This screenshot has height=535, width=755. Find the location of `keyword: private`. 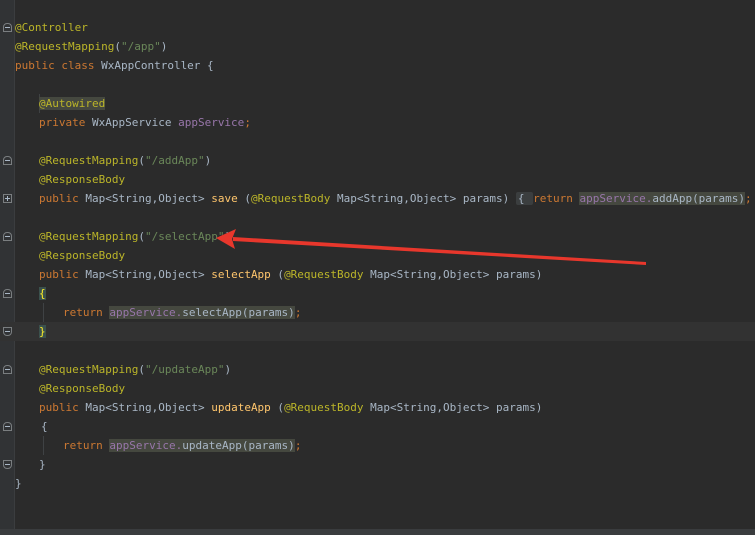

keyword: private is located at coordinates (65, 122).